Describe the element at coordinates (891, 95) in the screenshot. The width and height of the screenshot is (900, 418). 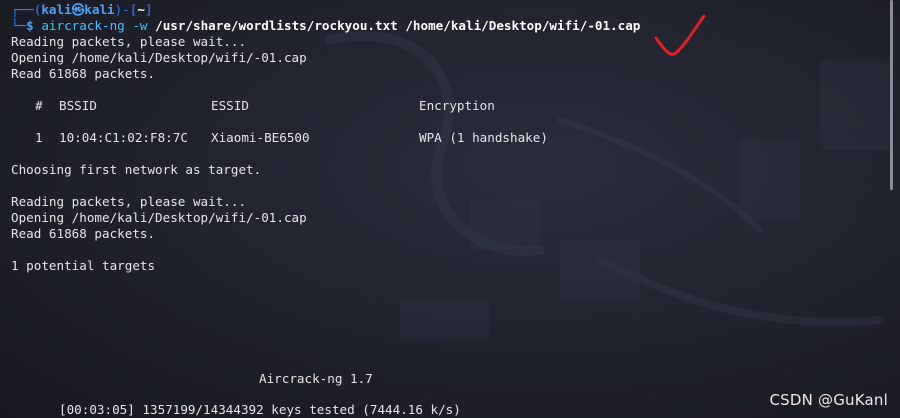
I see `scrollbar` at that location.